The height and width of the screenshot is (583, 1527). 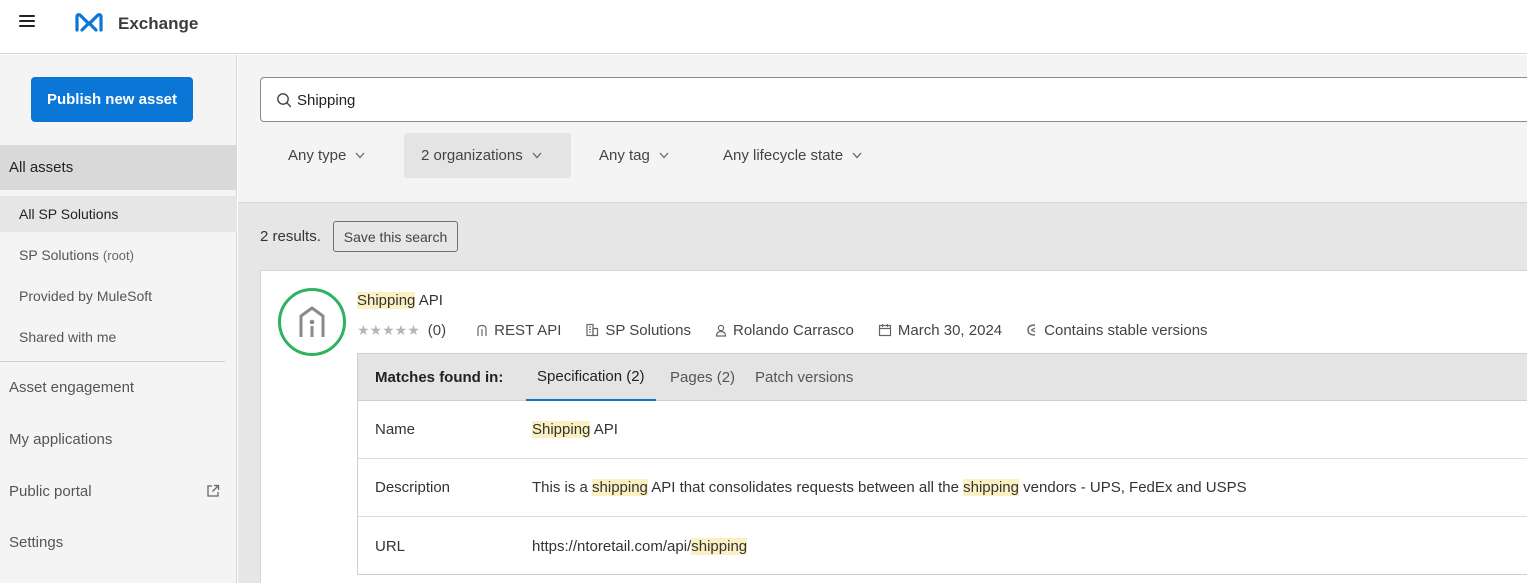 I want to click on match-value: Shipping API, so click(x=575, y=429).